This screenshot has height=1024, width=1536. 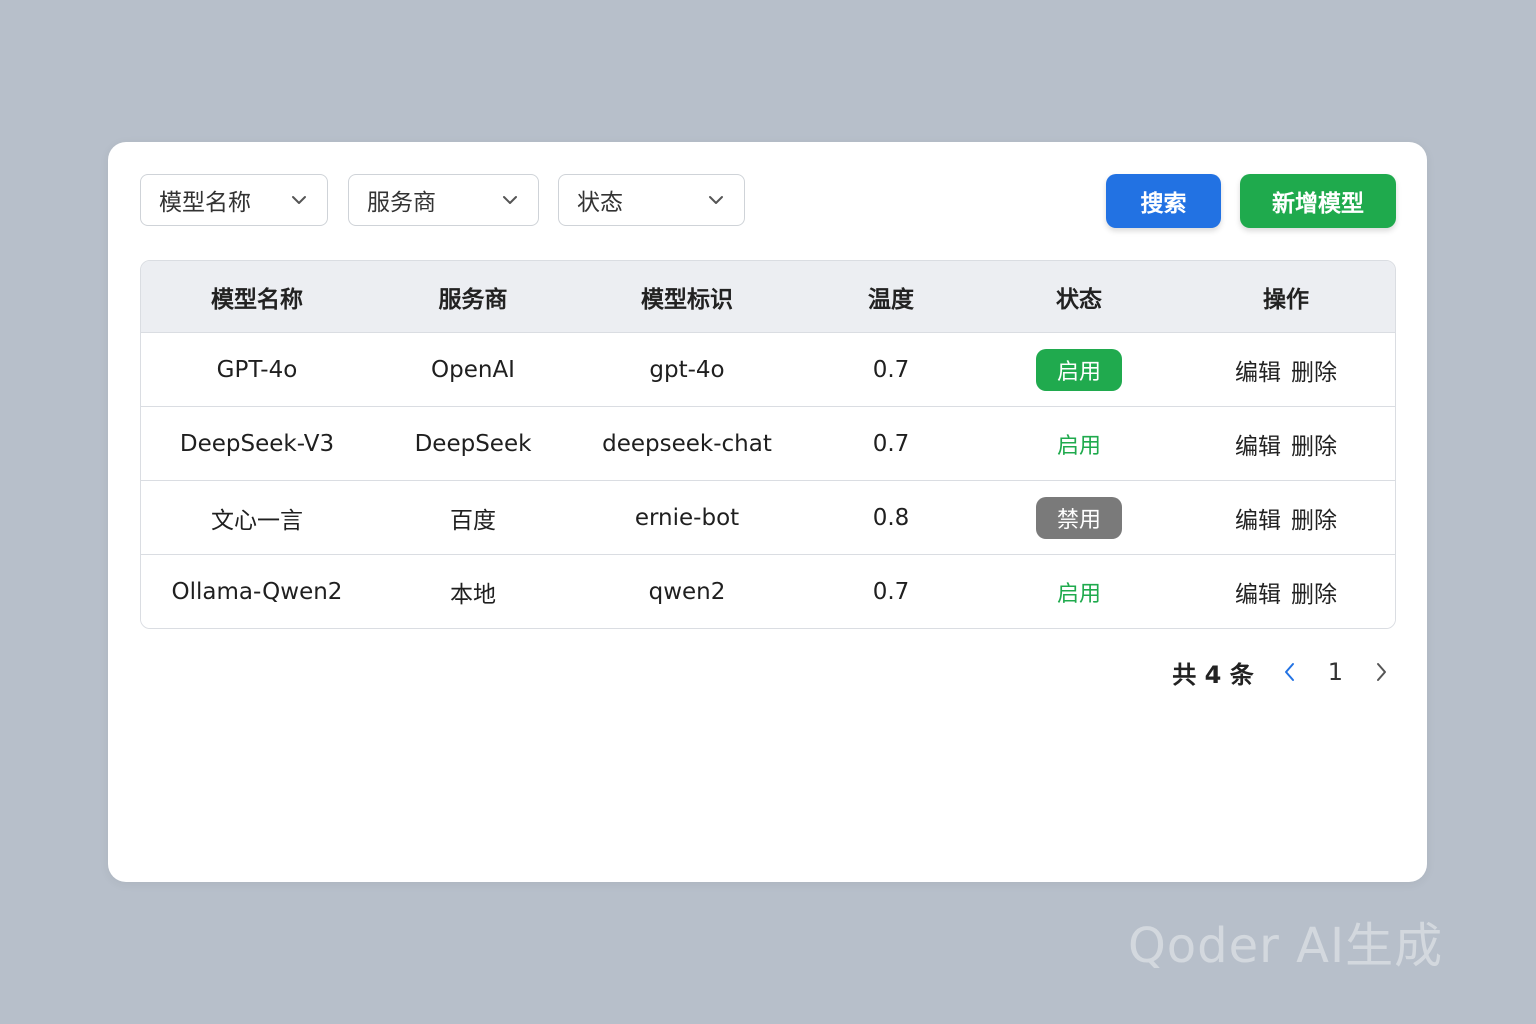 What do you see at coordinates (768, 297) in the screenshot?
I see `table-header: 模型名称 服务商 模型标识 温度 状态 操作` at bounding box center [768, 297].